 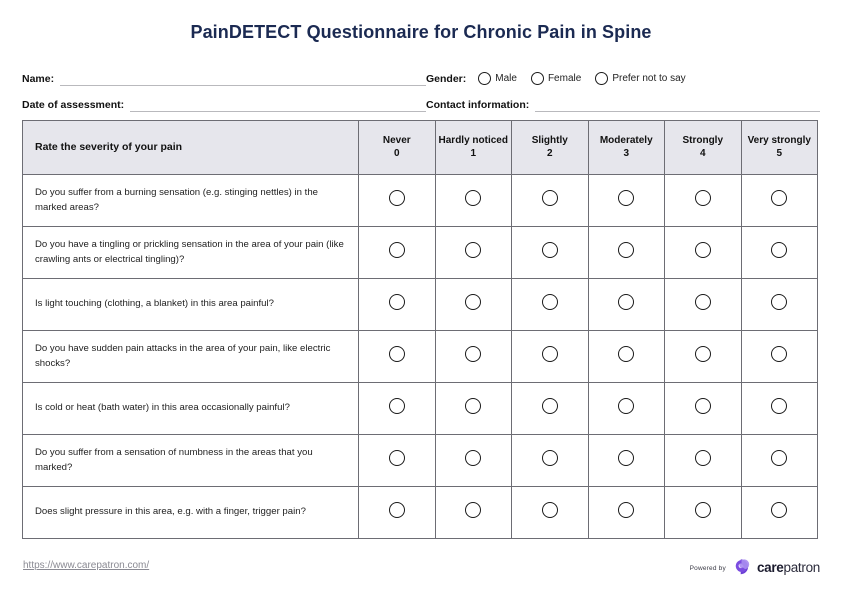 I want to click on gender-field-group: Gender: Male Female Prefer not to say, so click(x=623, y=79).